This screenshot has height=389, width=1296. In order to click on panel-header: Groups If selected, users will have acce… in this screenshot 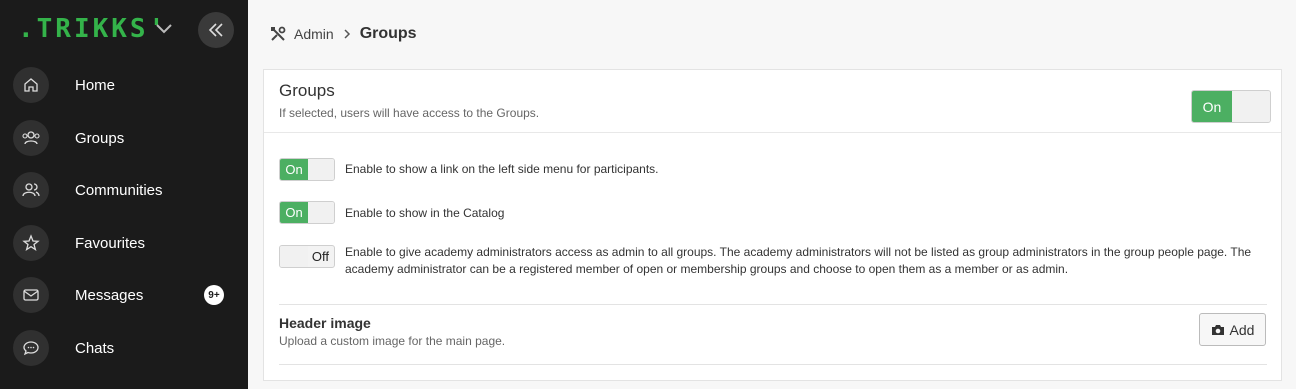, I will do `click(772, 101)`.